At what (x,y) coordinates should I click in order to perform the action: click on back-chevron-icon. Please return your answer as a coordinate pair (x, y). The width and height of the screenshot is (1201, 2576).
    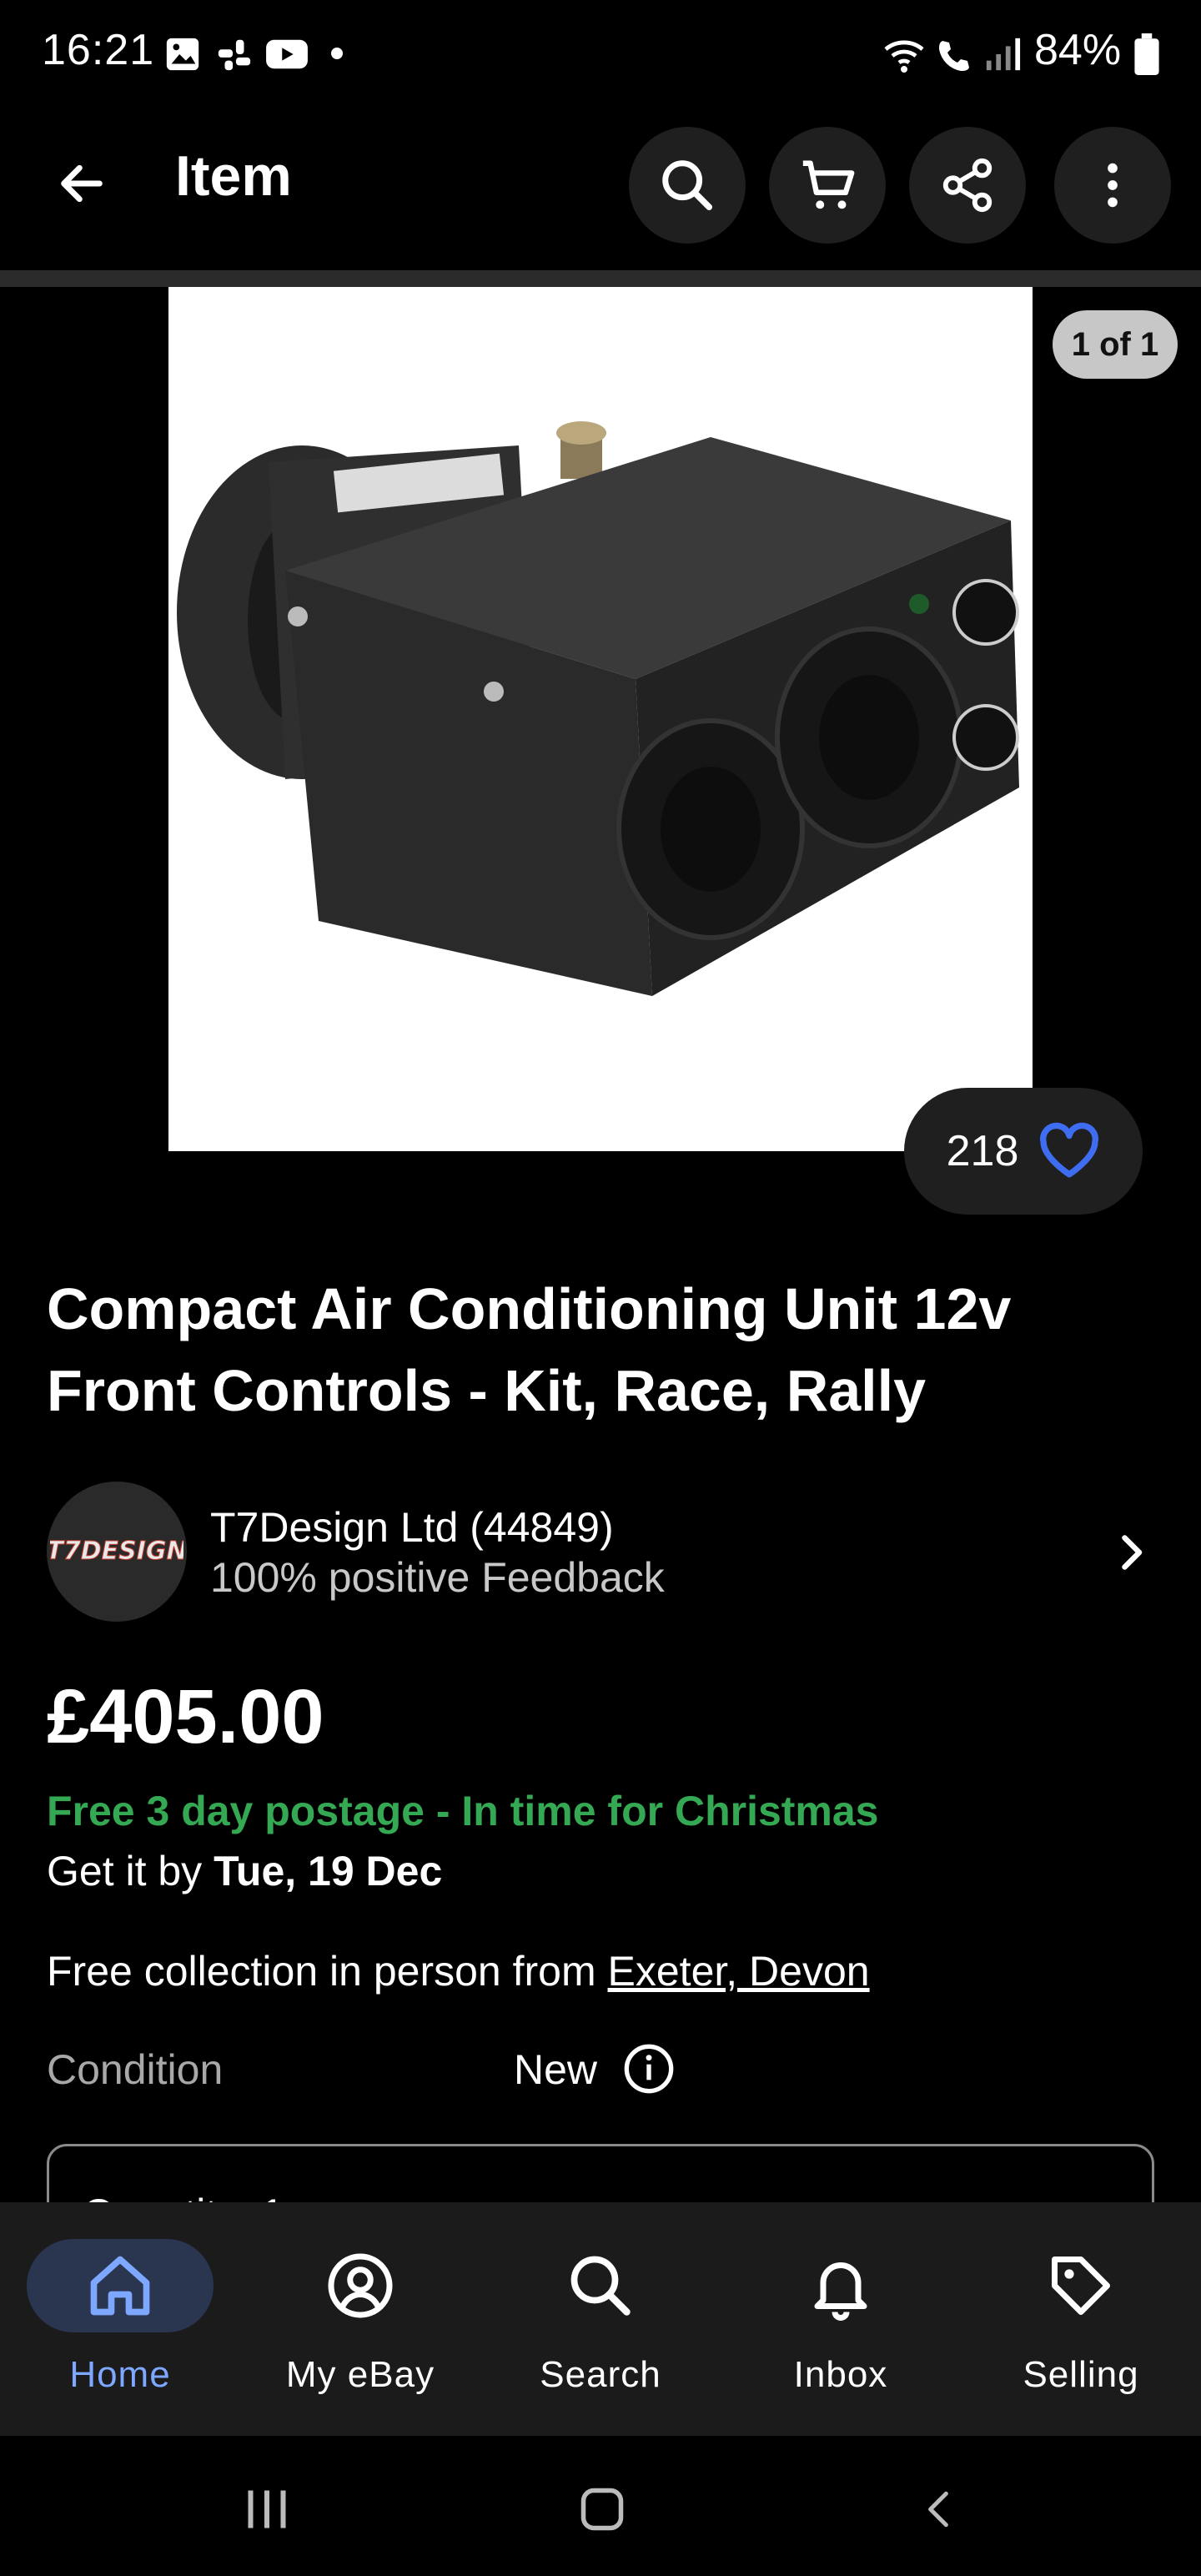
    Looking at the image, I should click on (938, 2509).